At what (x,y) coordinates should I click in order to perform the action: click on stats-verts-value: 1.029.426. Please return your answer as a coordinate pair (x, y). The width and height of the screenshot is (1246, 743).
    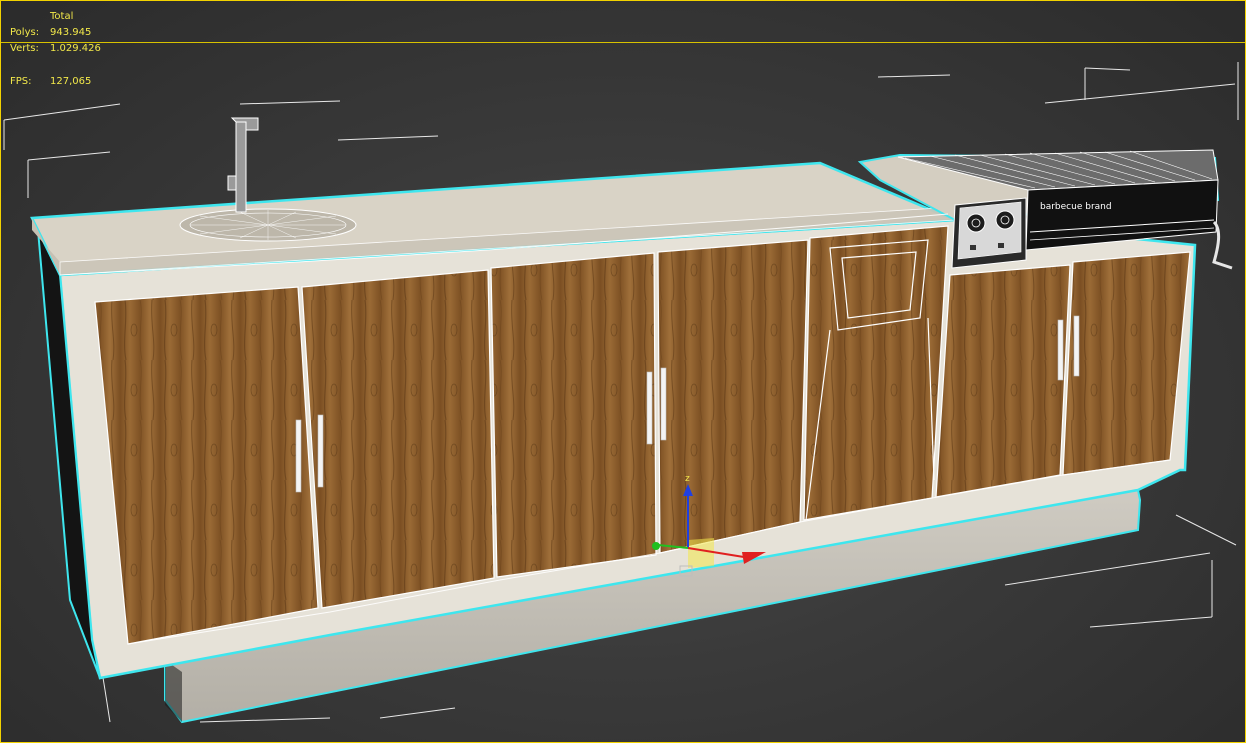
    Looking at the image, I should click on (75, 48).